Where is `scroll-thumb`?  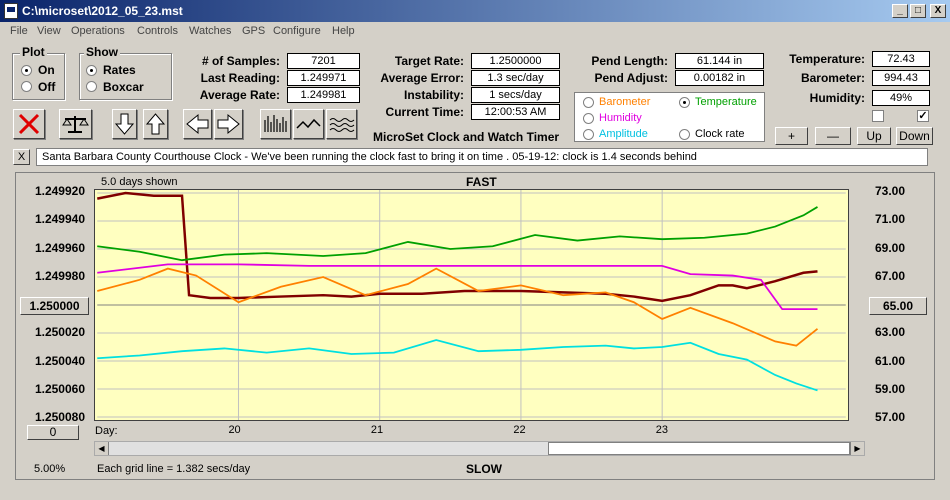 scroll-thumb is located at coordinates (699, 448).